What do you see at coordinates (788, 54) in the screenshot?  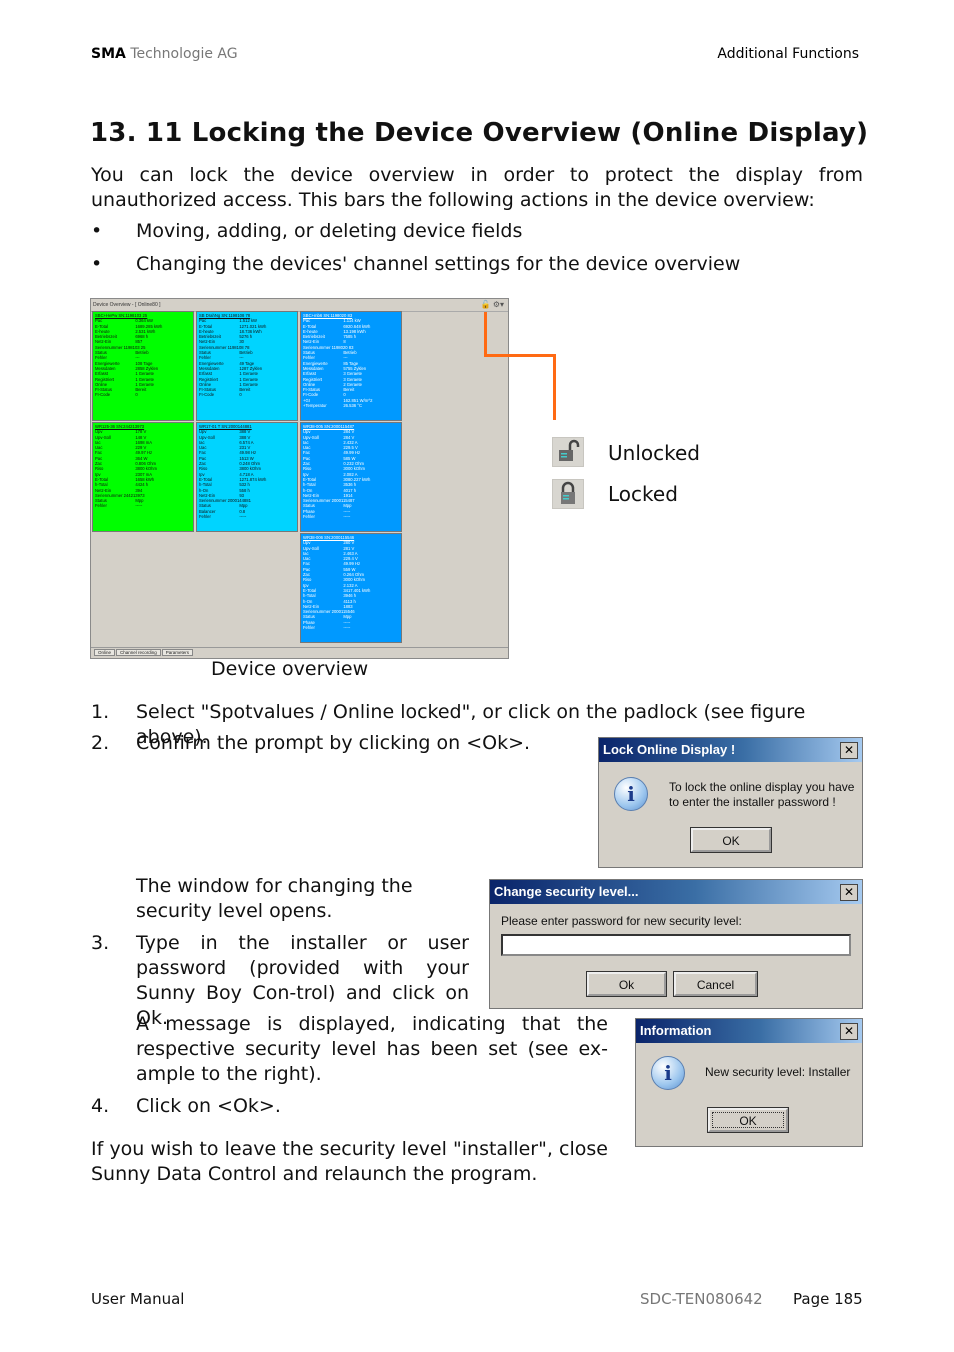 I see `header-section: Additional Functions` at bounding box center [788, 54].